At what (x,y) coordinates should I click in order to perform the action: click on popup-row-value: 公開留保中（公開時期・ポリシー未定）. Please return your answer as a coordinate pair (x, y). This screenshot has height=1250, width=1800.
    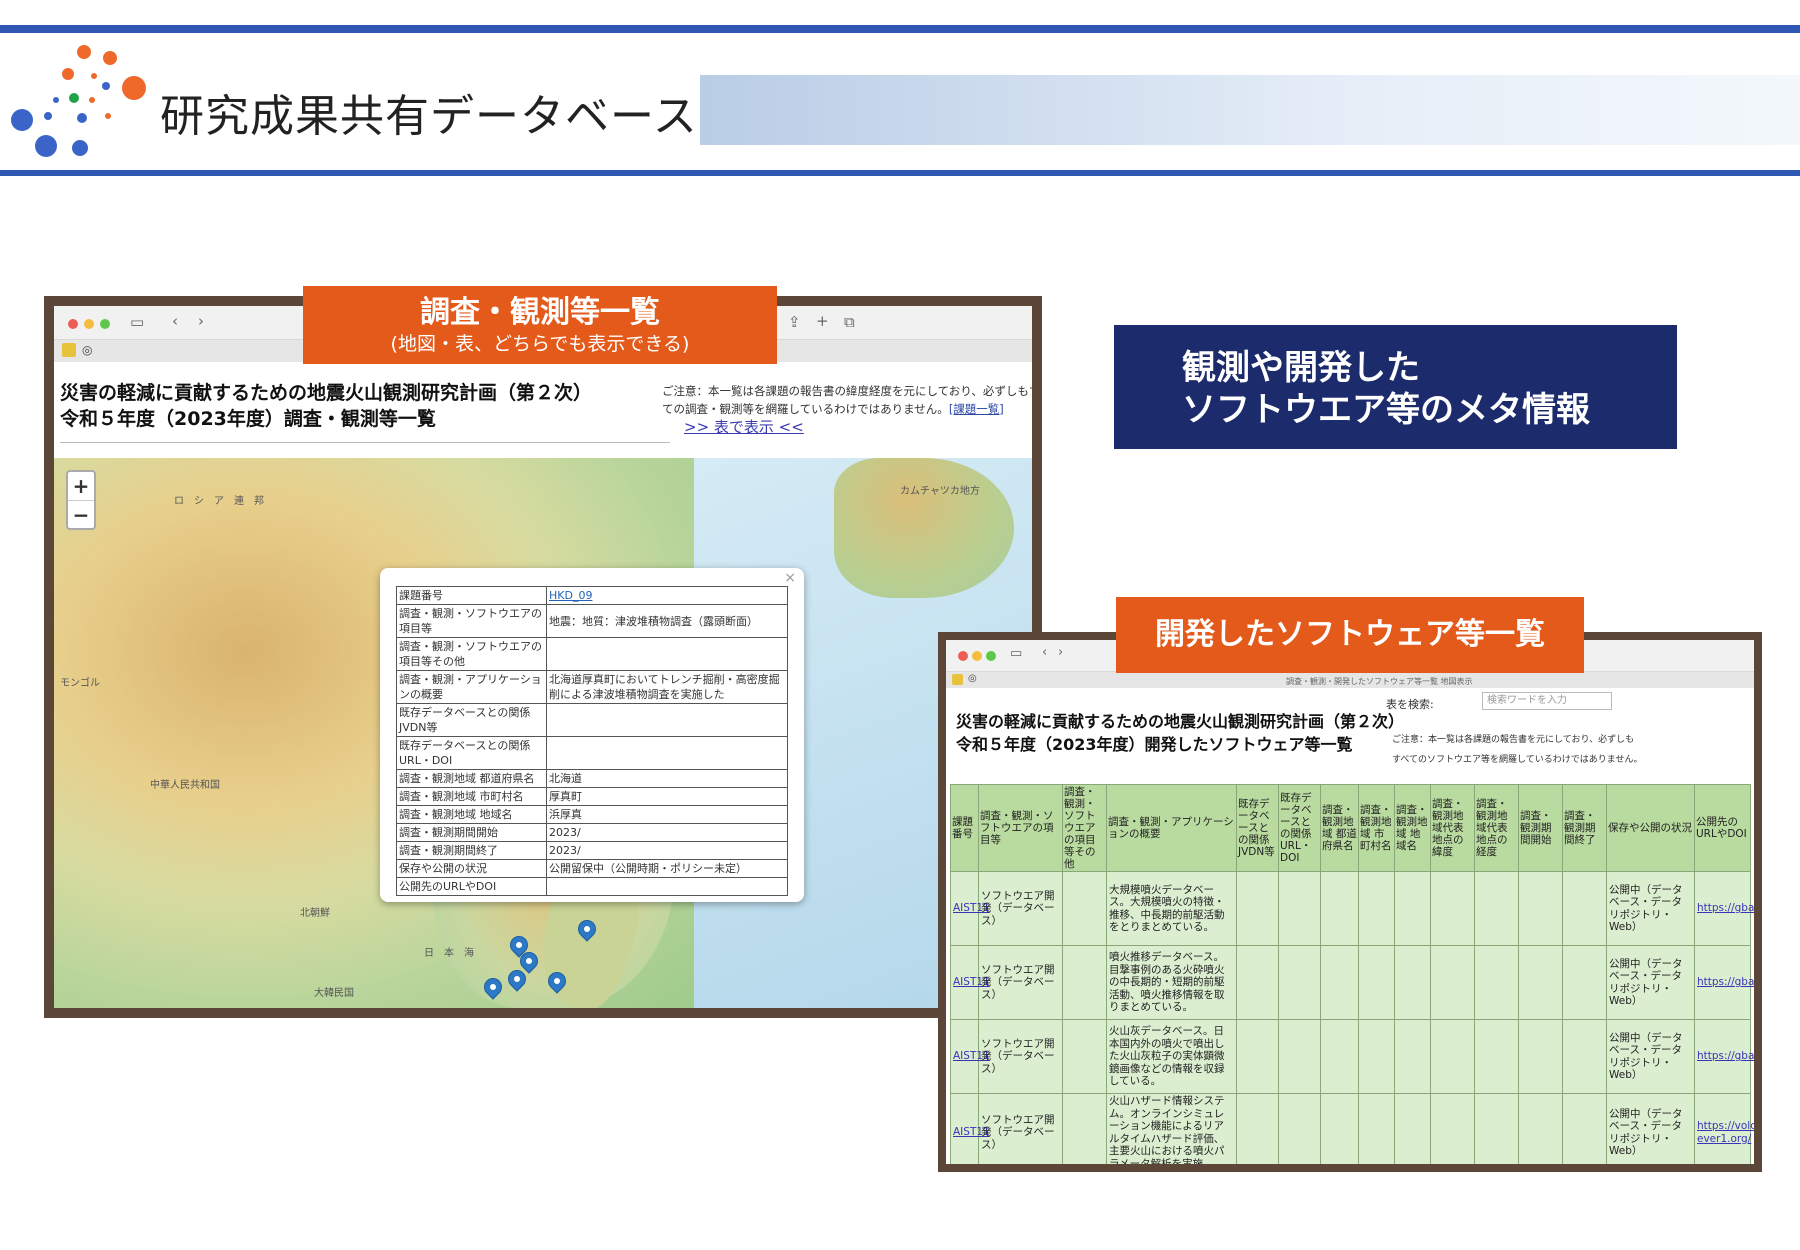
    Looking at the image, I should click on (667, 868).